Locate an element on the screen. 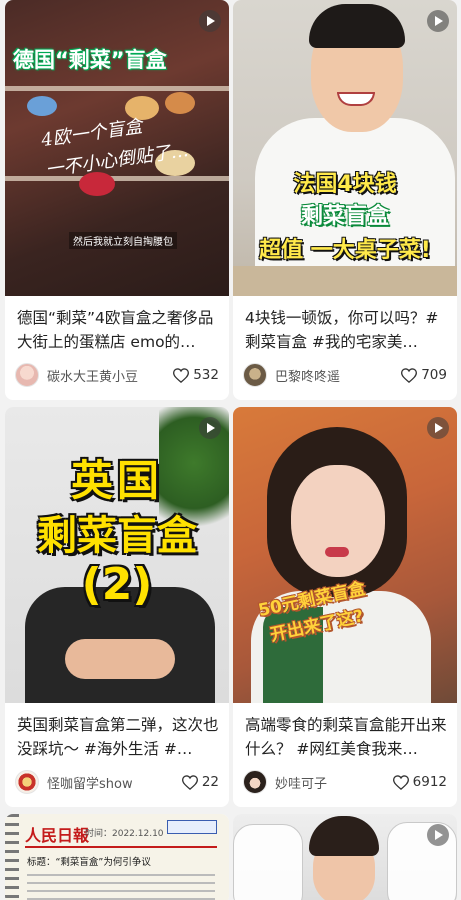  newspaper-headline: 标题：“剩菜盲盒”为何引争议 is located at coordinates (89, 862).